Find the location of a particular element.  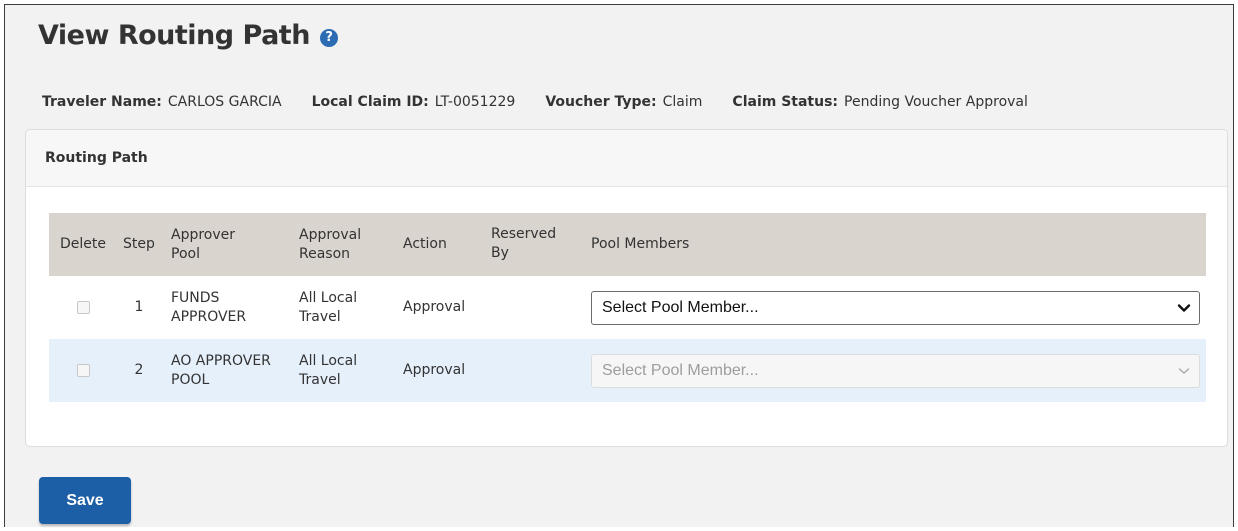

header-pool-members: Pool Members is located at coordinates (640, 244).